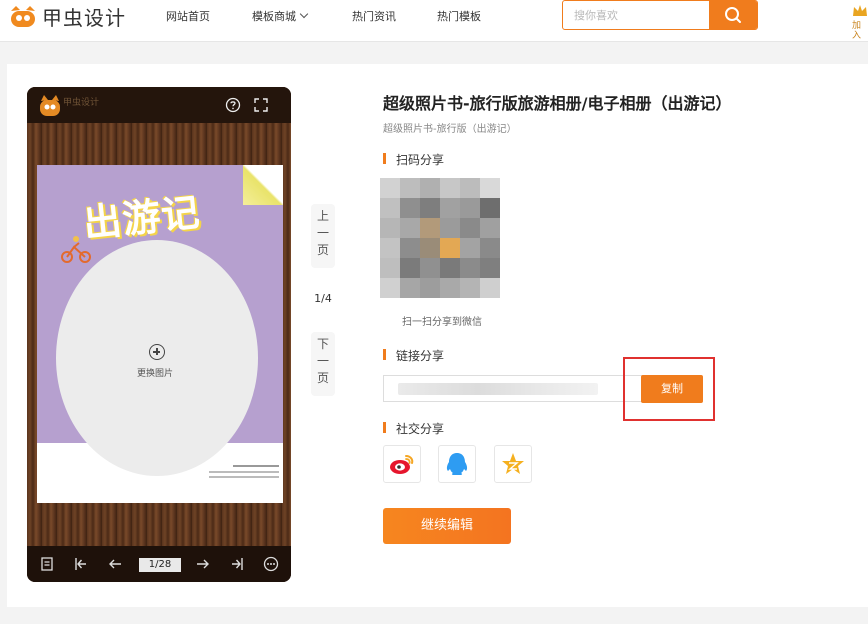  I want to click on qr-code, so click(446, 242).